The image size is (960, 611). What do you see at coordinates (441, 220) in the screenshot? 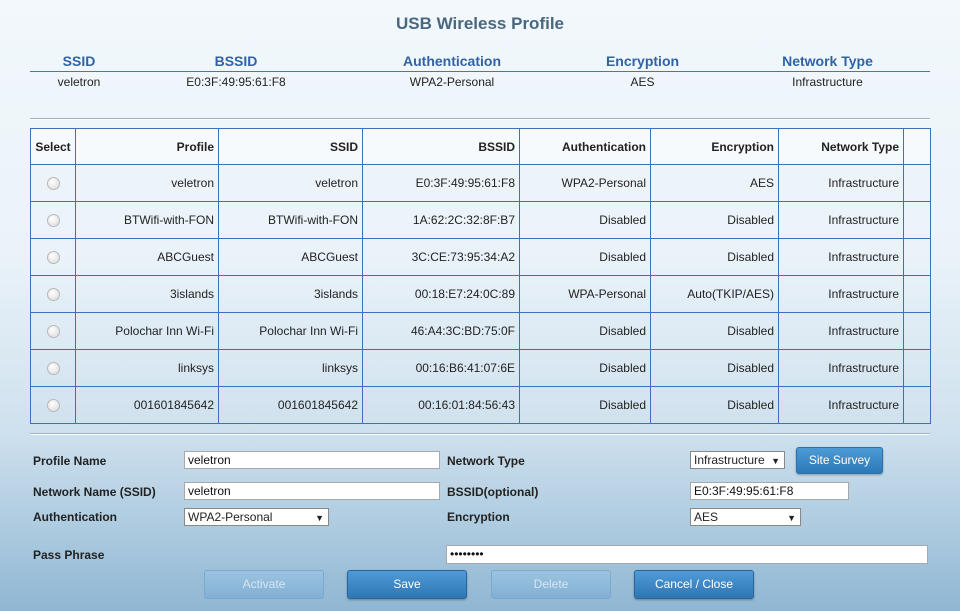
I see `row-bssid: 1A:62:2C:32:8F:B7` at bounding box center [441, 220].